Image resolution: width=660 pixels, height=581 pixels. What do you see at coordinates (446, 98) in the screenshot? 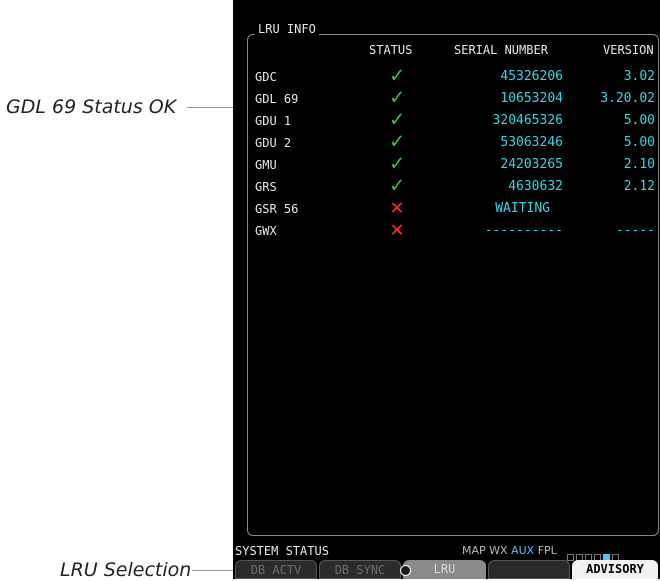
I see `lru-row: GDL 69 ✓ 10653204 3.20.02` at bounding box center [446, 98].